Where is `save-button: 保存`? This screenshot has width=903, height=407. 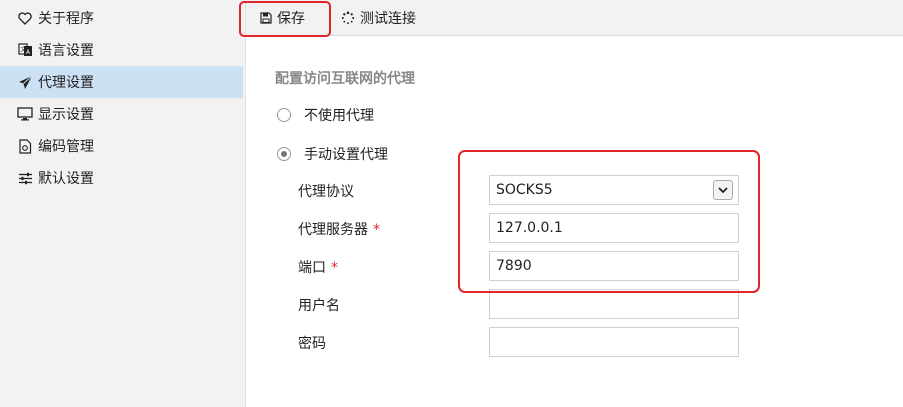
save-button: 保存 is located at coordinates (289, 18).